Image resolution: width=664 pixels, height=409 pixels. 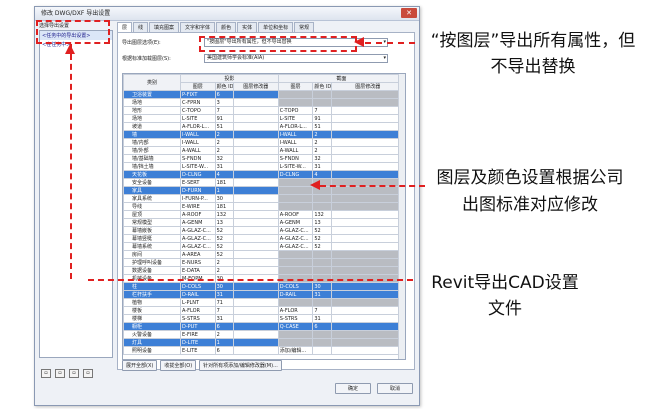 I want to click on table-row: 天花板 D-CLNG 4 D-CLNG 4, so click(x=264, y=174).